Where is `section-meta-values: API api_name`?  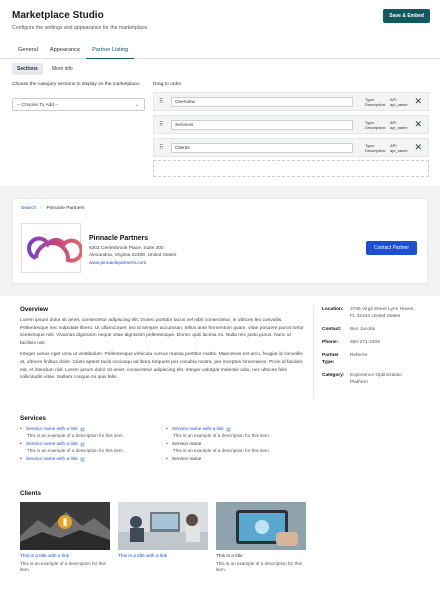 section-meta-values: API api_name is located at coordinates (399, 148).